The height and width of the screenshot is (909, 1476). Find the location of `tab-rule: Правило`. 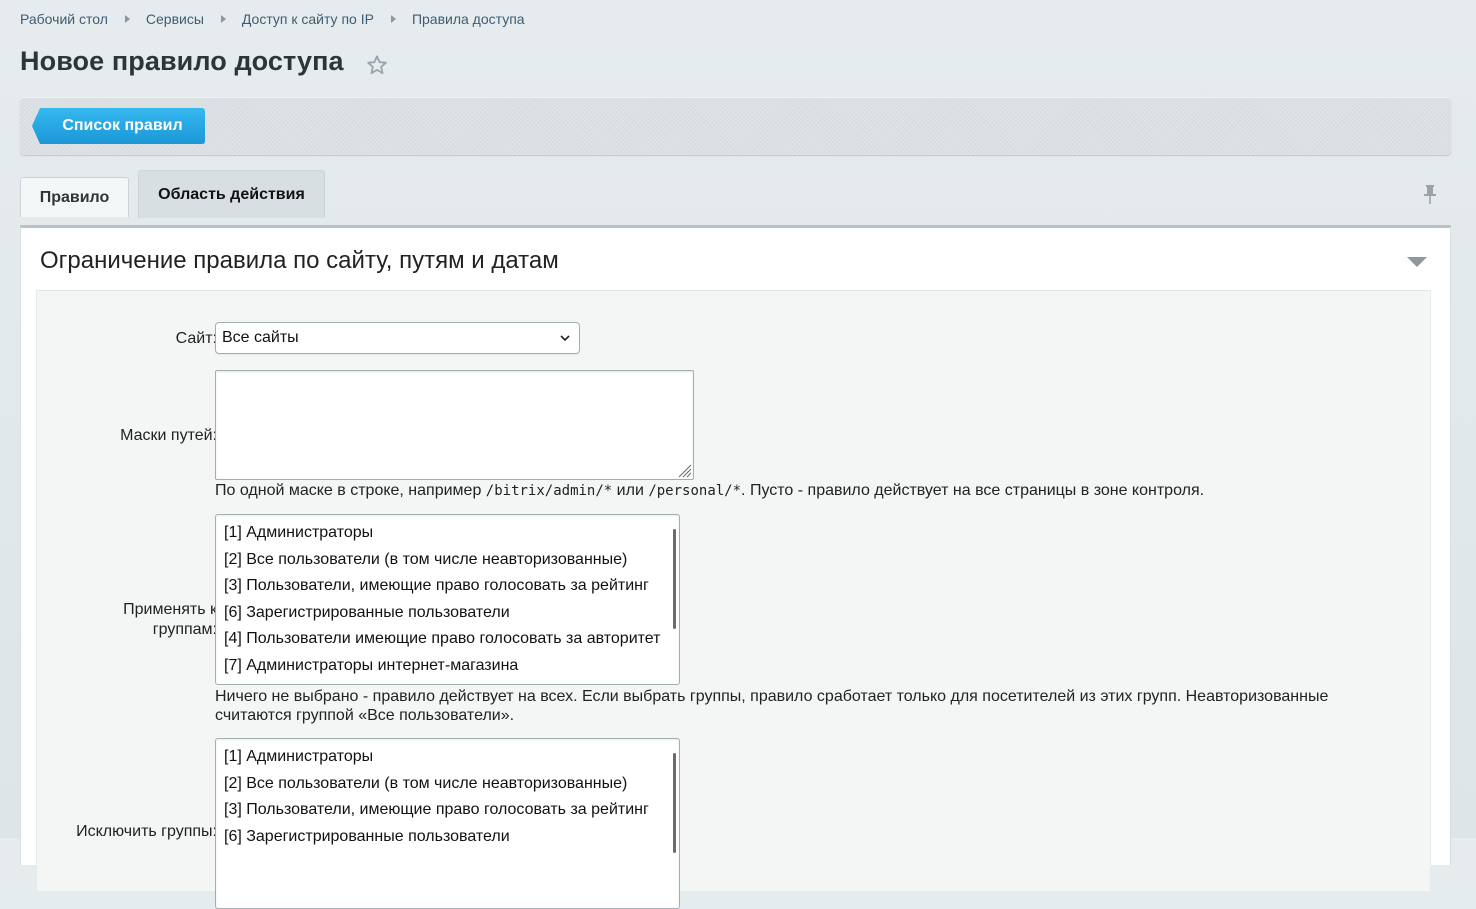

tab-rule: Правило is located at coordinates (74, 197).